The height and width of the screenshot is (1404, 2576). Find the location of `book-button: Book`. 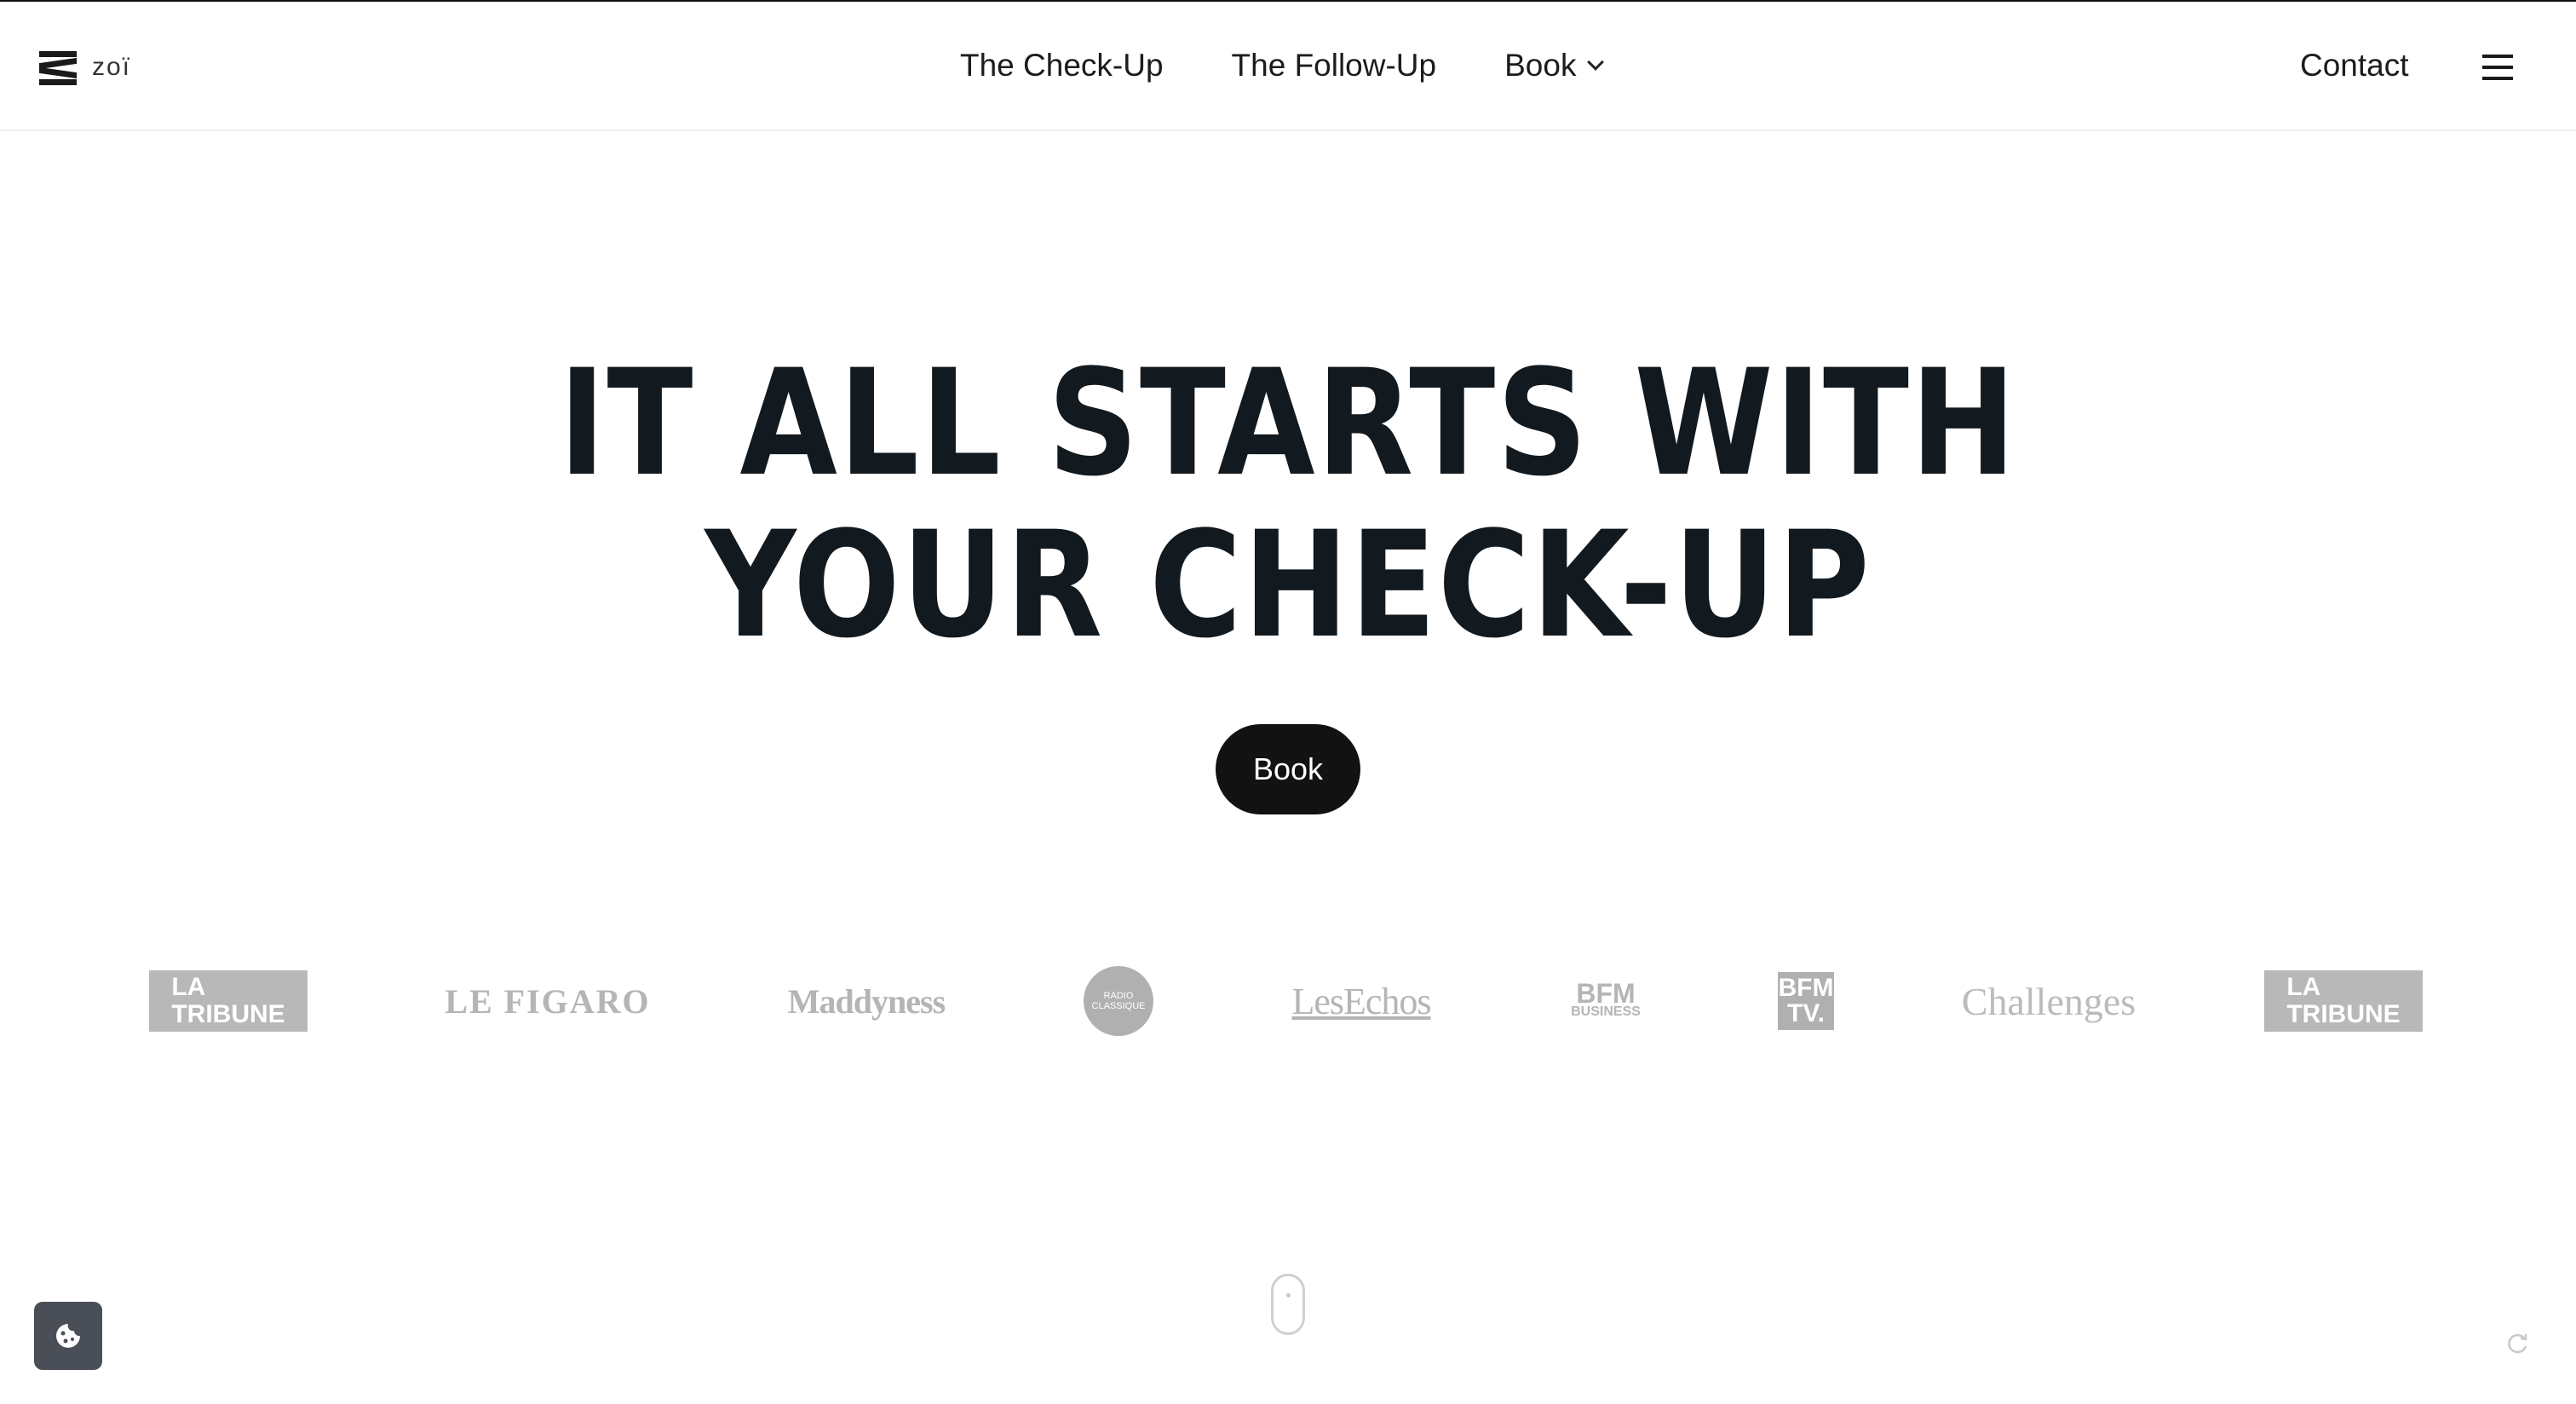

book-button: Book is located at coordinates (1288, 769).